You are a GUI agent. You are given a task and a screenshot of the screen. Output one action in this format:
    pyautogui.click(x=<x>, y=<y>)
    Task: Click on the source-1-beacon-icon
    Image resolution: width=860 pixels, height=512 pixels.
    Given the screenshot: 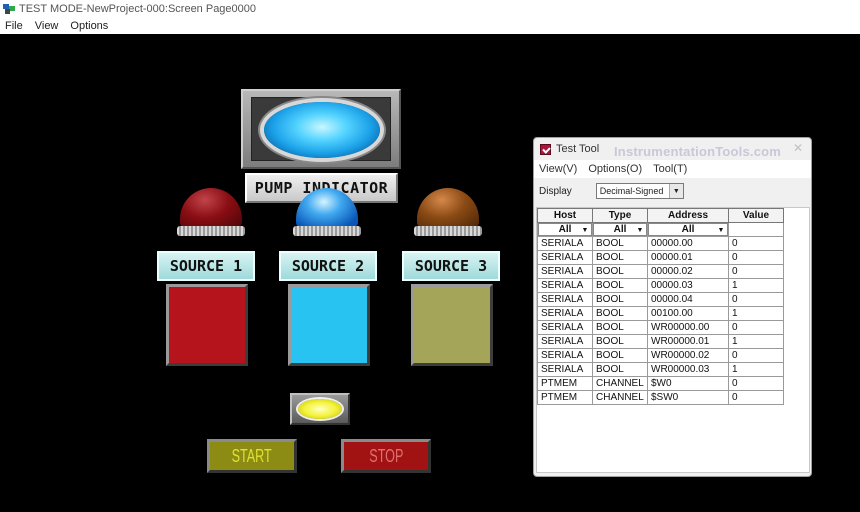 What is the action you would take?
    pyautogui.click(x=211, y=213)
    